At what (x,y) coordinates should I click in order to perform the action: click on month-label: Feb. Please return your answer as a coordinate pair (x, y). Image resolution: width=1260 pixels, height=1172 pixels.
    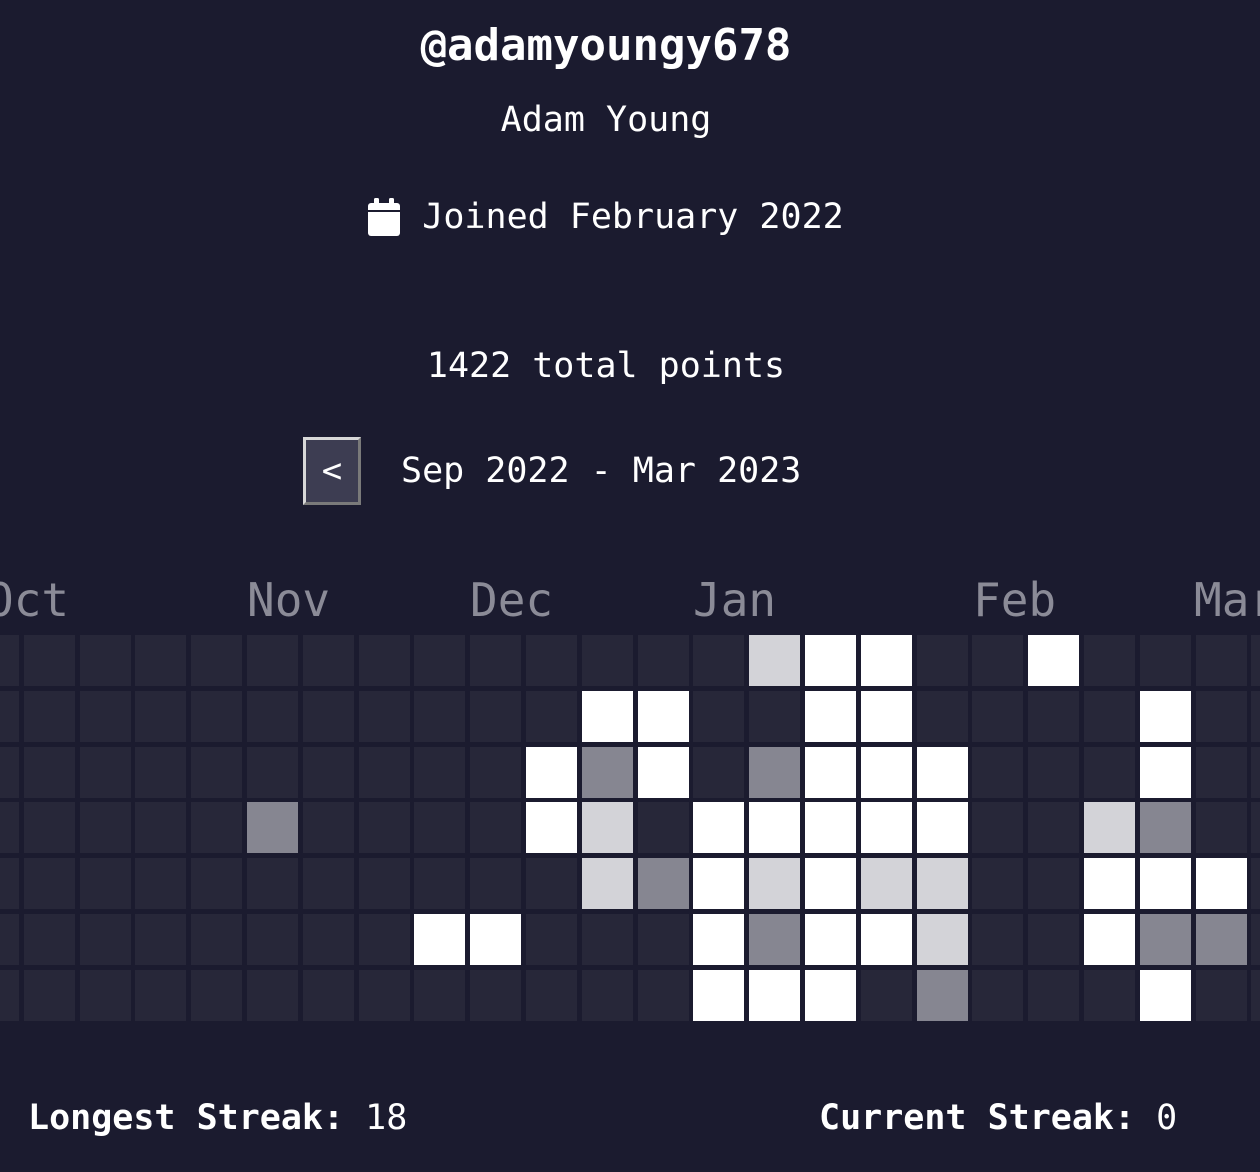
    Looking at the image, I should click on (1015, 600).